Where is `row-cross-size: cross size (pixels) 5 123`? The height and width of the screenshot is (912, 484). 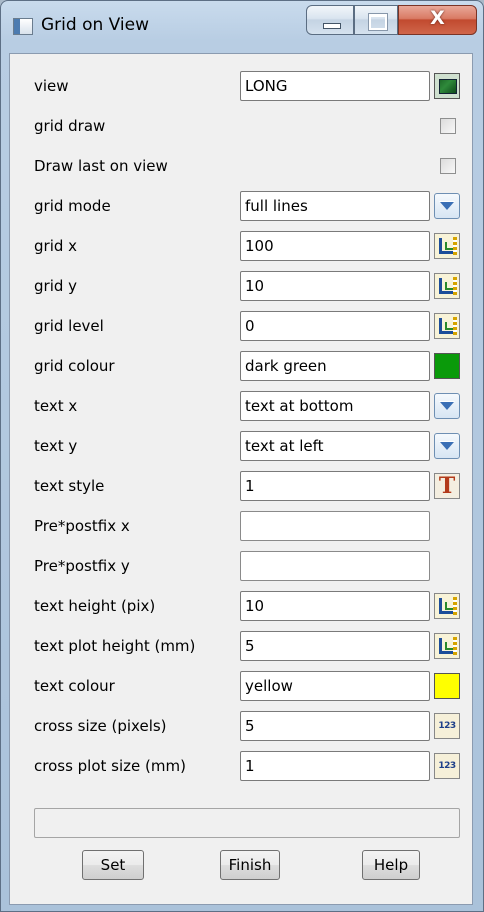
row-cross-size: cross size (pixels) 5 123 is located at coordinates (242, 726).